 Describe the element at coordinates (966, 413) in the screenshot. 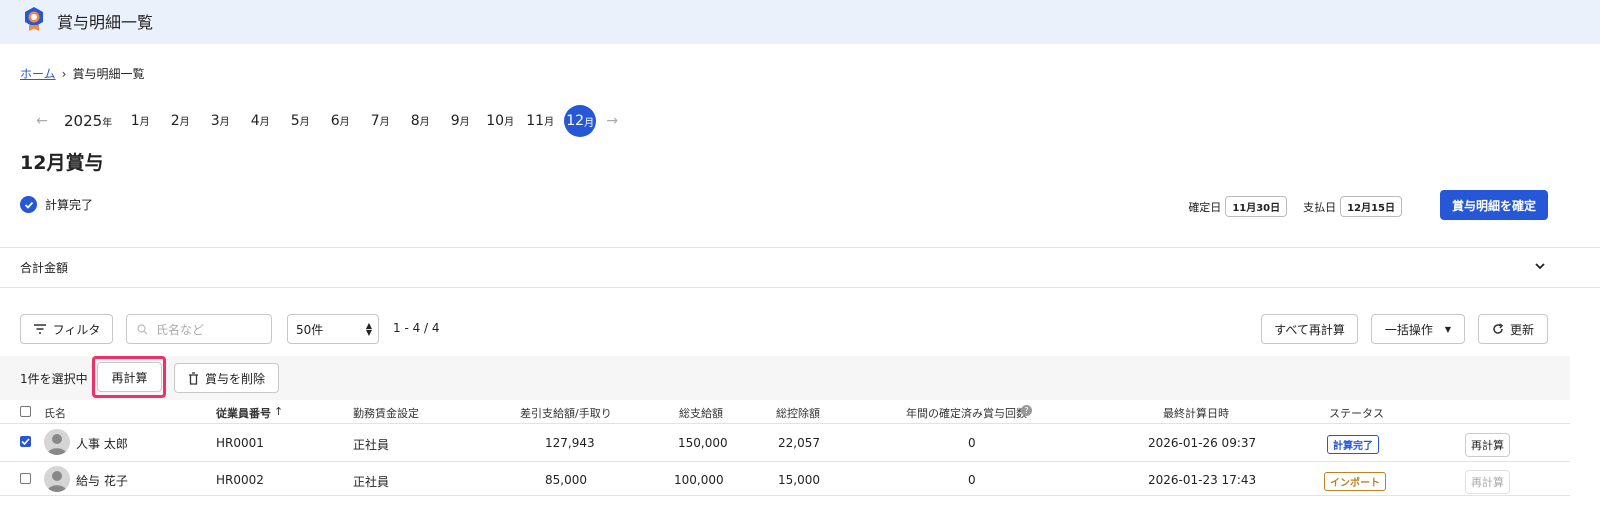

I see `th-annual-count: 年間の確定済み賞与回数` at that location.